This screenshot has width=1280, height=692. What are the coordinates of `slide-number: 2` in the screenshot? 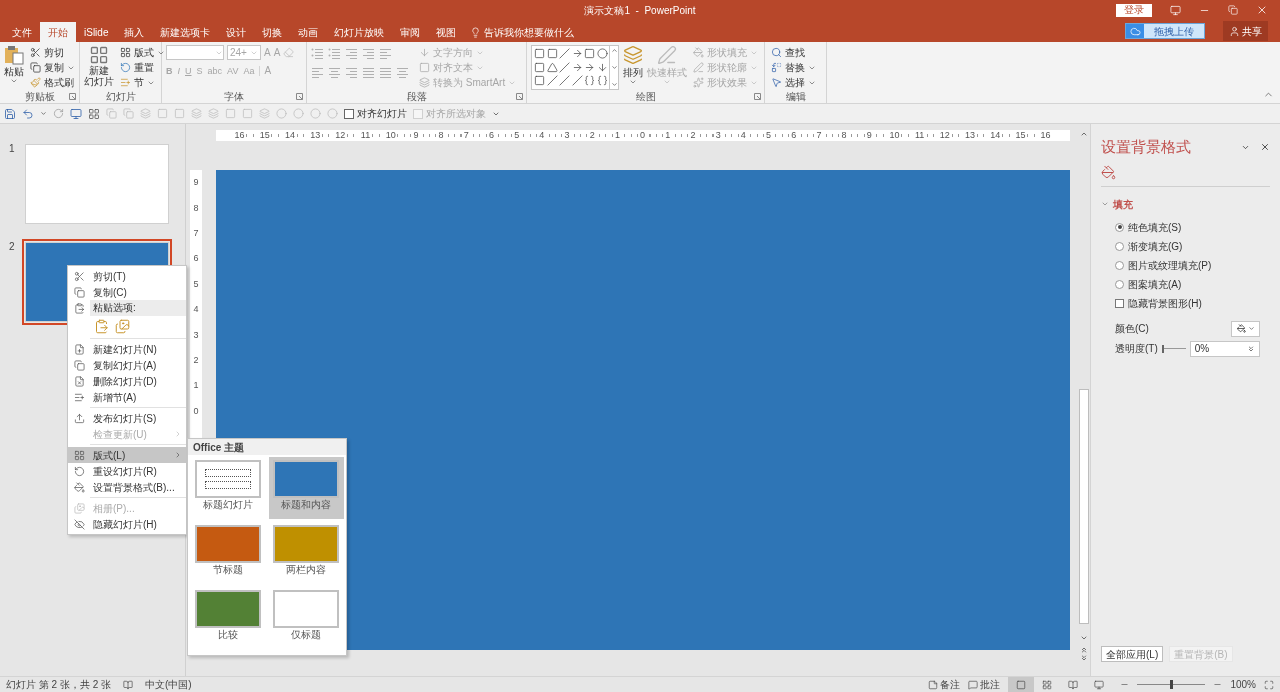 It's located at (12, 247).